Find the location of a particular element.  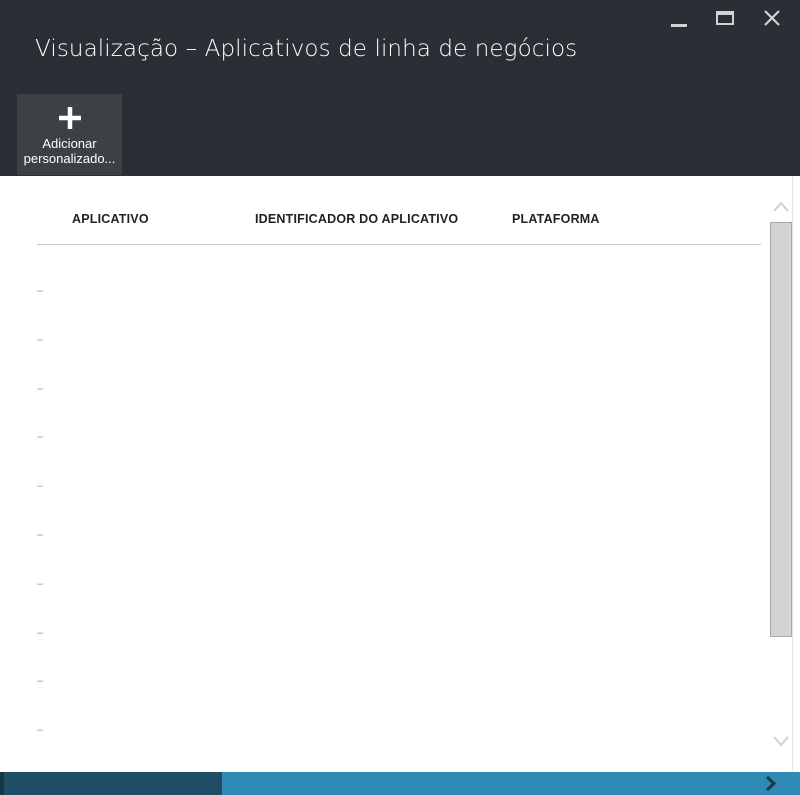

horizontal-scrollbar-thumb is located at coordinates (111, 783).